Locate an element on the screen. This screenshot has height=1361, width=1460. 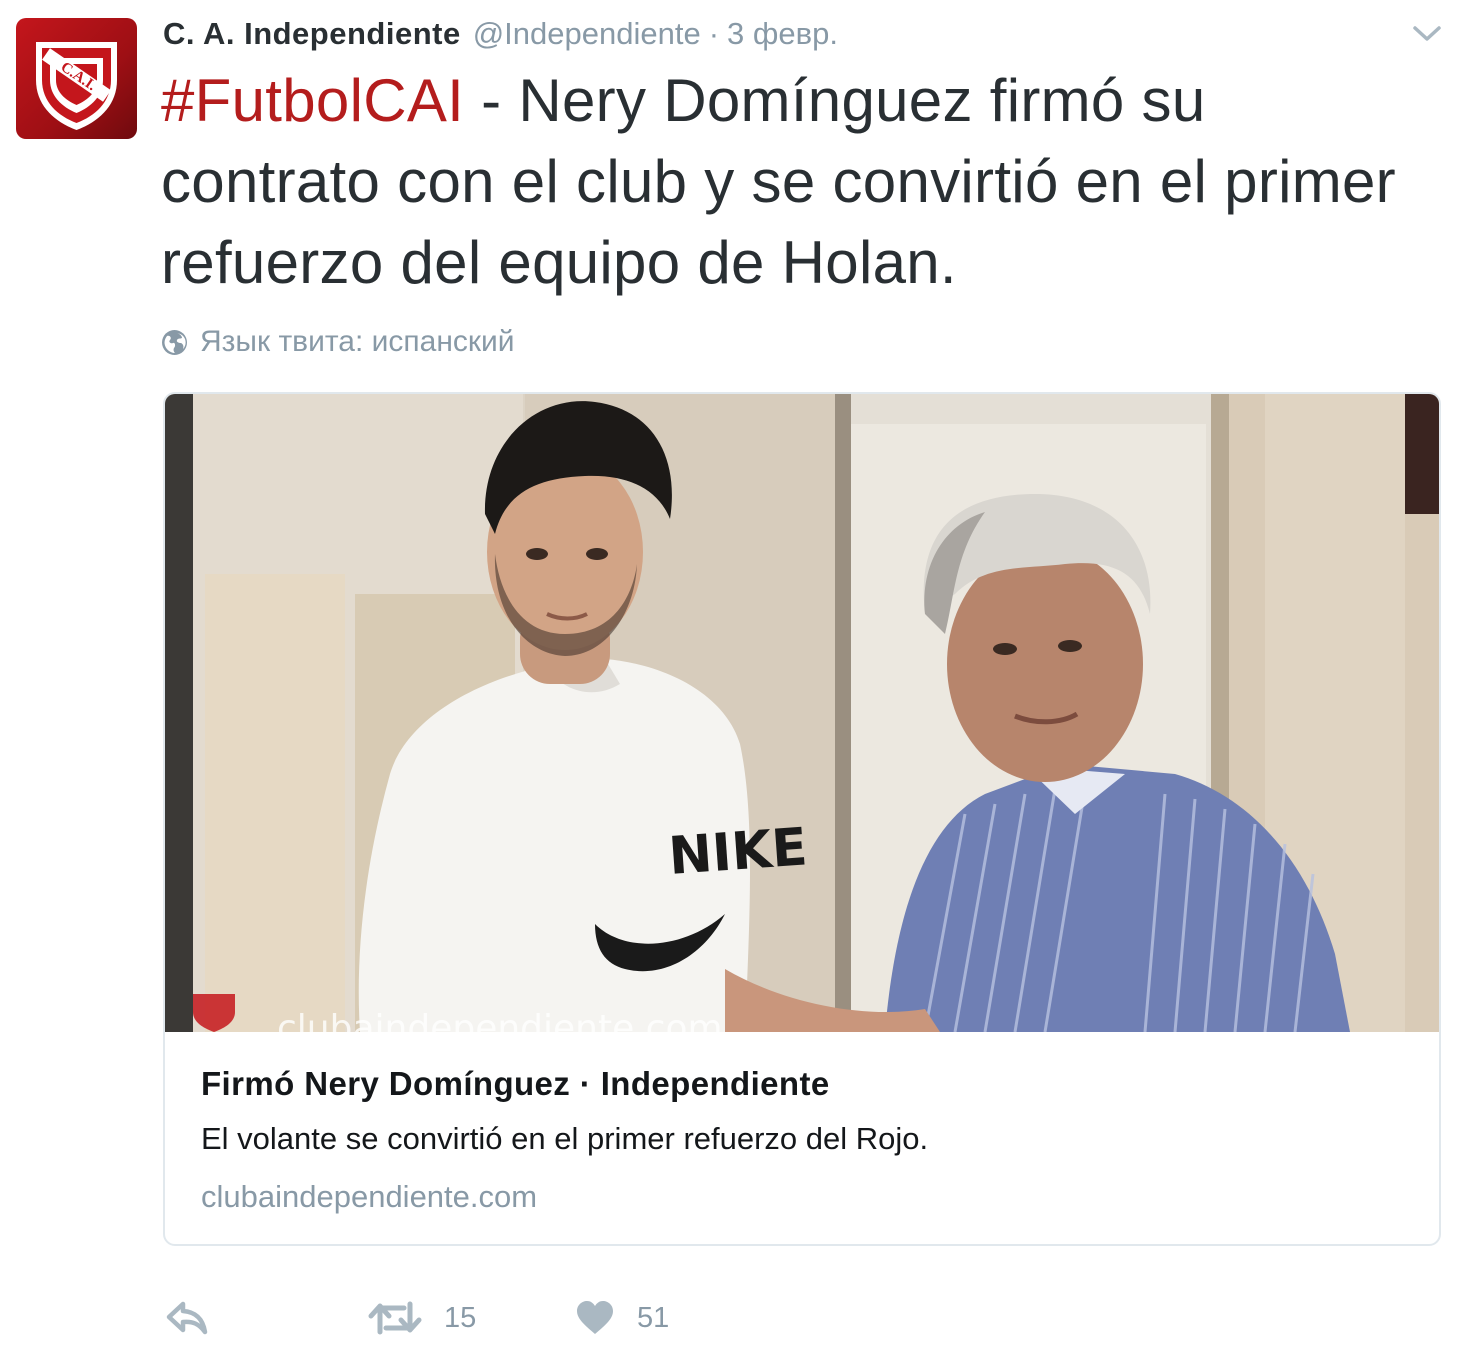
like-count: 51 is located at coordinates (653, 1317).